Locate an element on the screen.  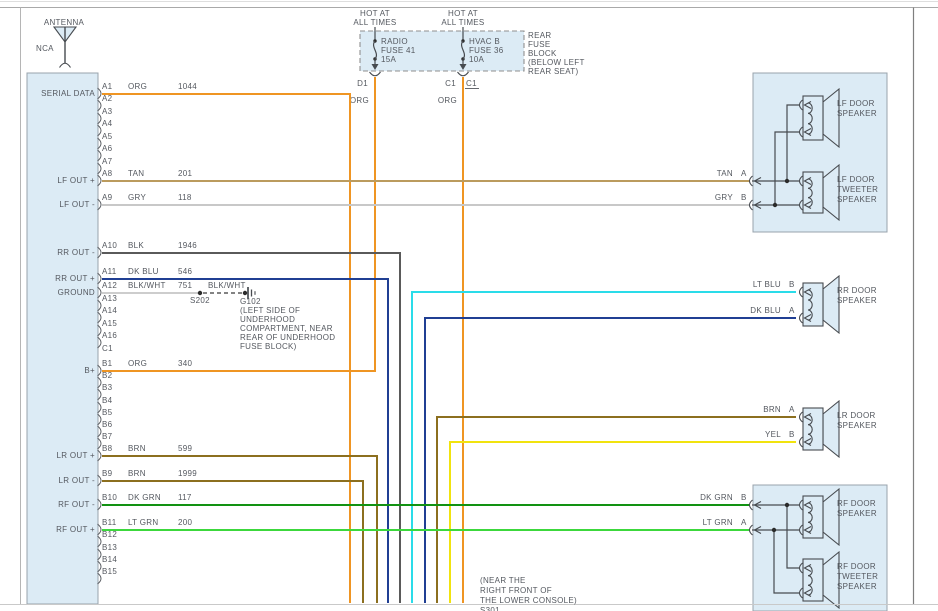
rr-door-speaker-label: RR DOOR is located at coordinates (857, 290).